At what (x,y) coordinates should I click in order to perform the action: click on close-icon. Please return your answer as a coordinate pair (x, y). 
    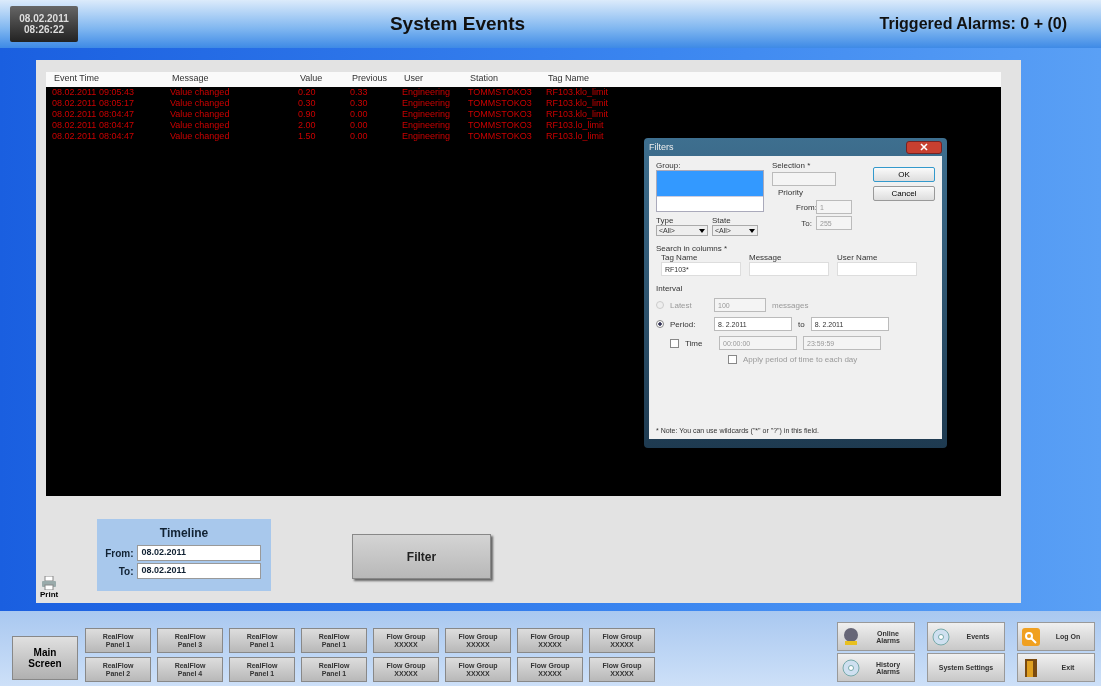
    Looking at the image, I should click on (924, 147).